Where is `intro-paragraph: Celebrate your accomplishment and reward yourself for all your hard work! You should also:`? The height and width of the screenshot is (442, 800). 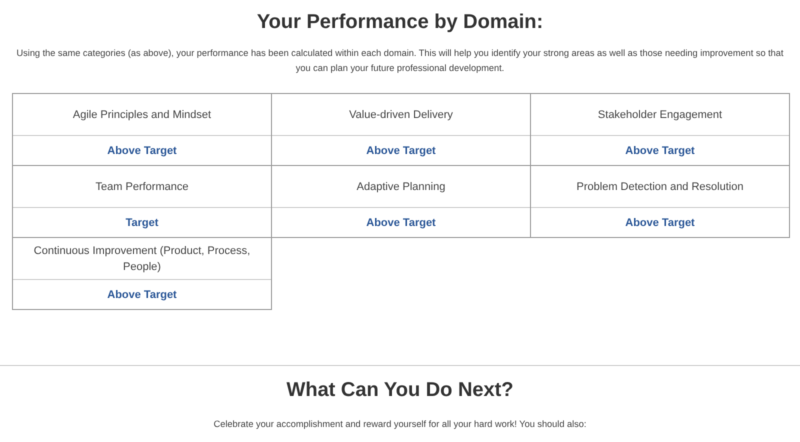
intro-paragraph: Celebrate your accomplishment and reward yourself for all your hard work! You should also: is located at coordinates (400, 424).